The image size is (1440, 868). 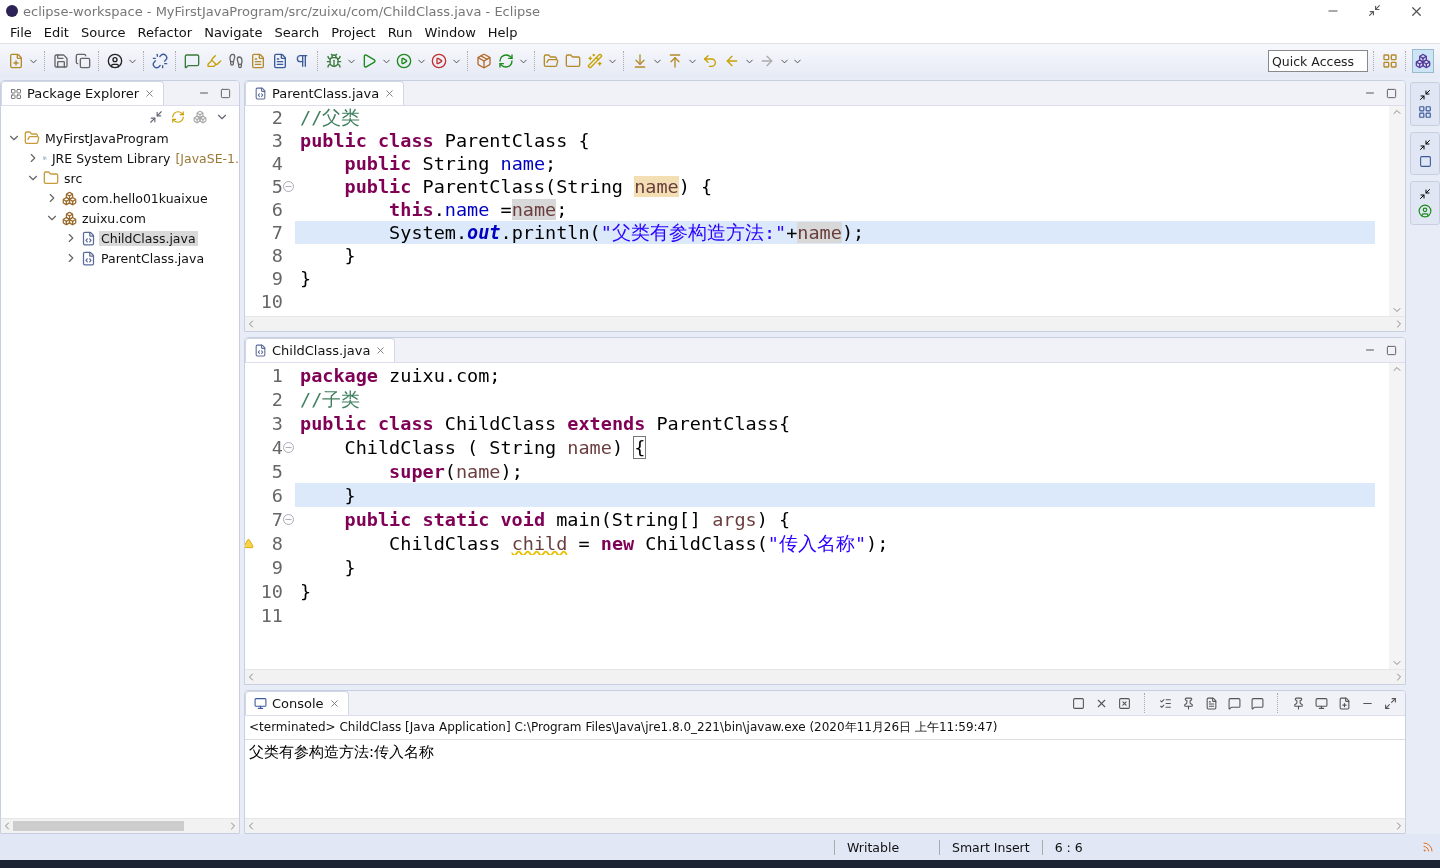 What do you see at coordinates (1425, 211) in the screenshot?
I see `console-view-icon` at bounding box center [1425, 211].